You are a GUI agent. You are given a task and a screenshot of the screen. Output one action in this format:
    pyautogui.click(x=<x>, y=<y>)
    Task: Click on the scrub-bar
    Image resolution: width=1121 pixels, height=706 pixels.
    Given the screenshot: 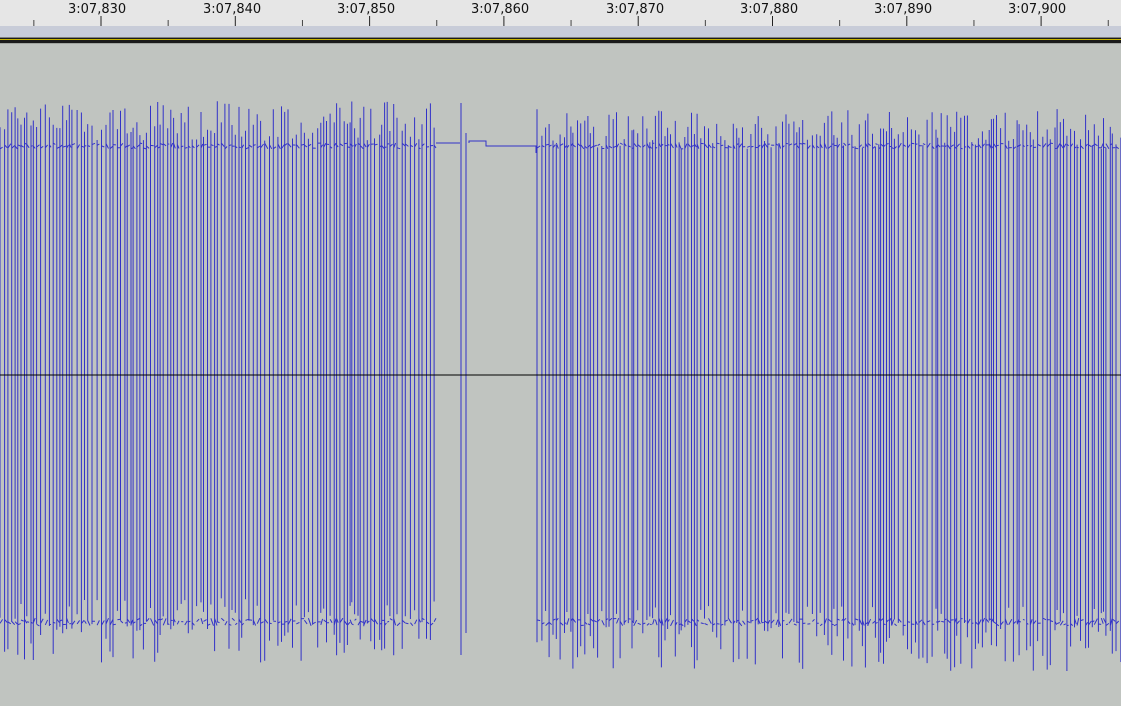 What is the action you would take?
    pyautogui.click(x=560, y=31)
    